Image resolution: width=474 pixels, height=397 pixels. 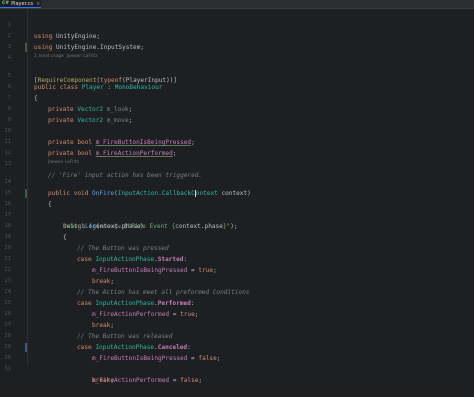 I want to click on code-line: 12, so click(x=237, y=142).